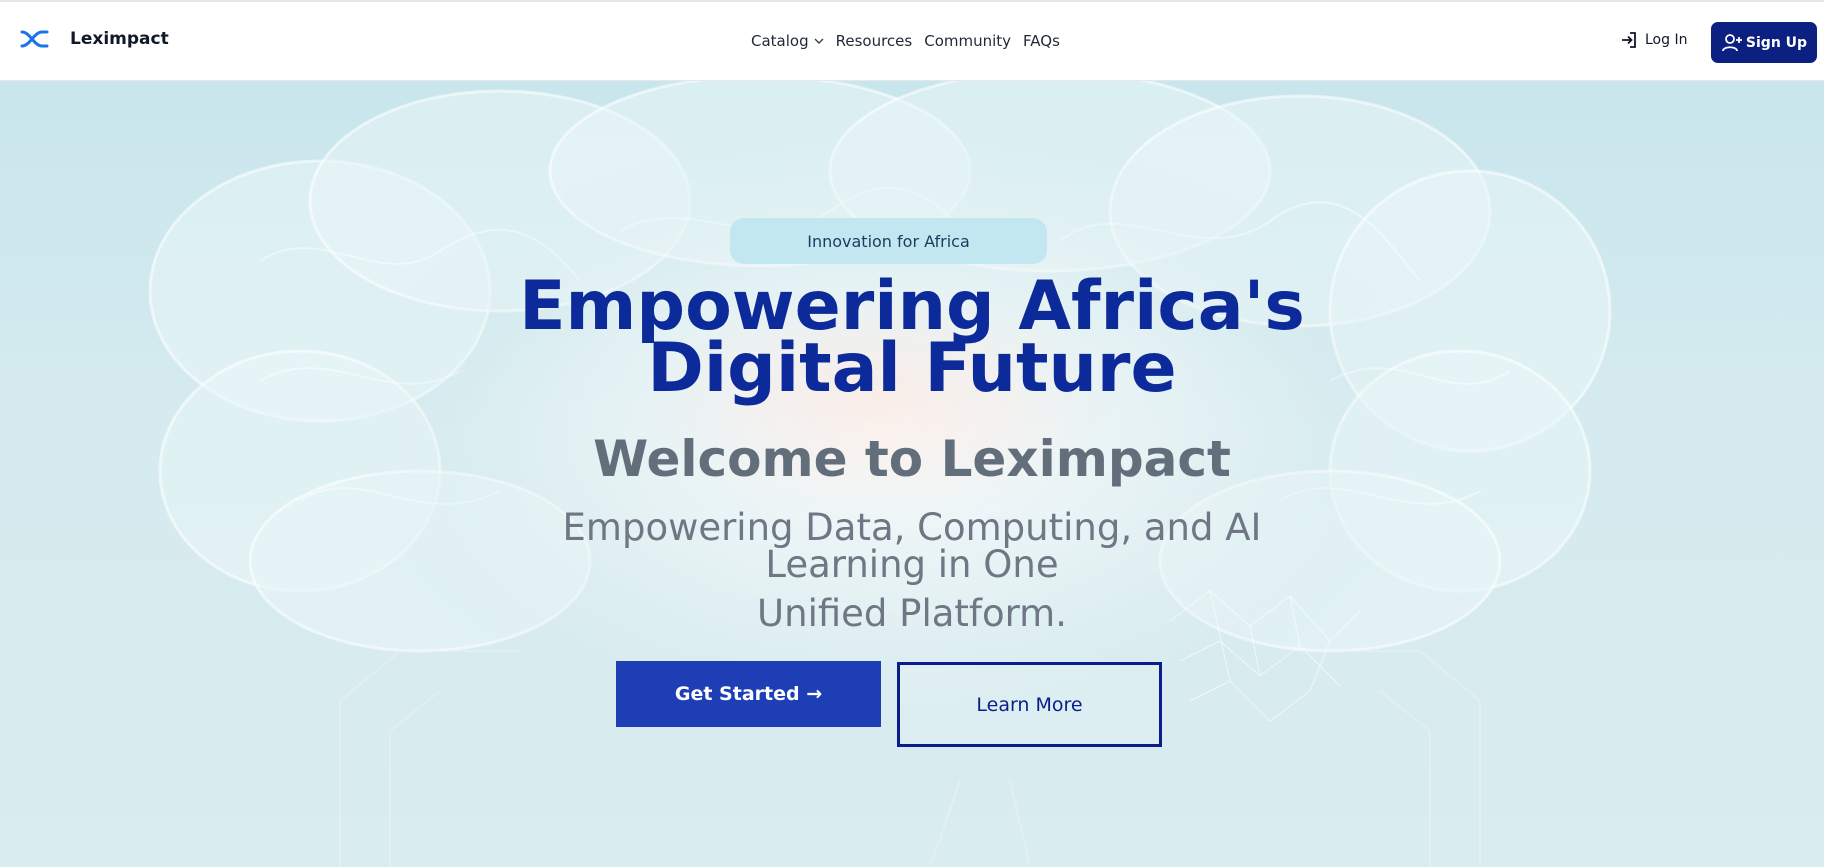 The height and width of the screenshot is (867, 1824). Describe the element at coordinates (34, 39) in the screenshot. I see `crossed-arrows-logo-icon` at that location.